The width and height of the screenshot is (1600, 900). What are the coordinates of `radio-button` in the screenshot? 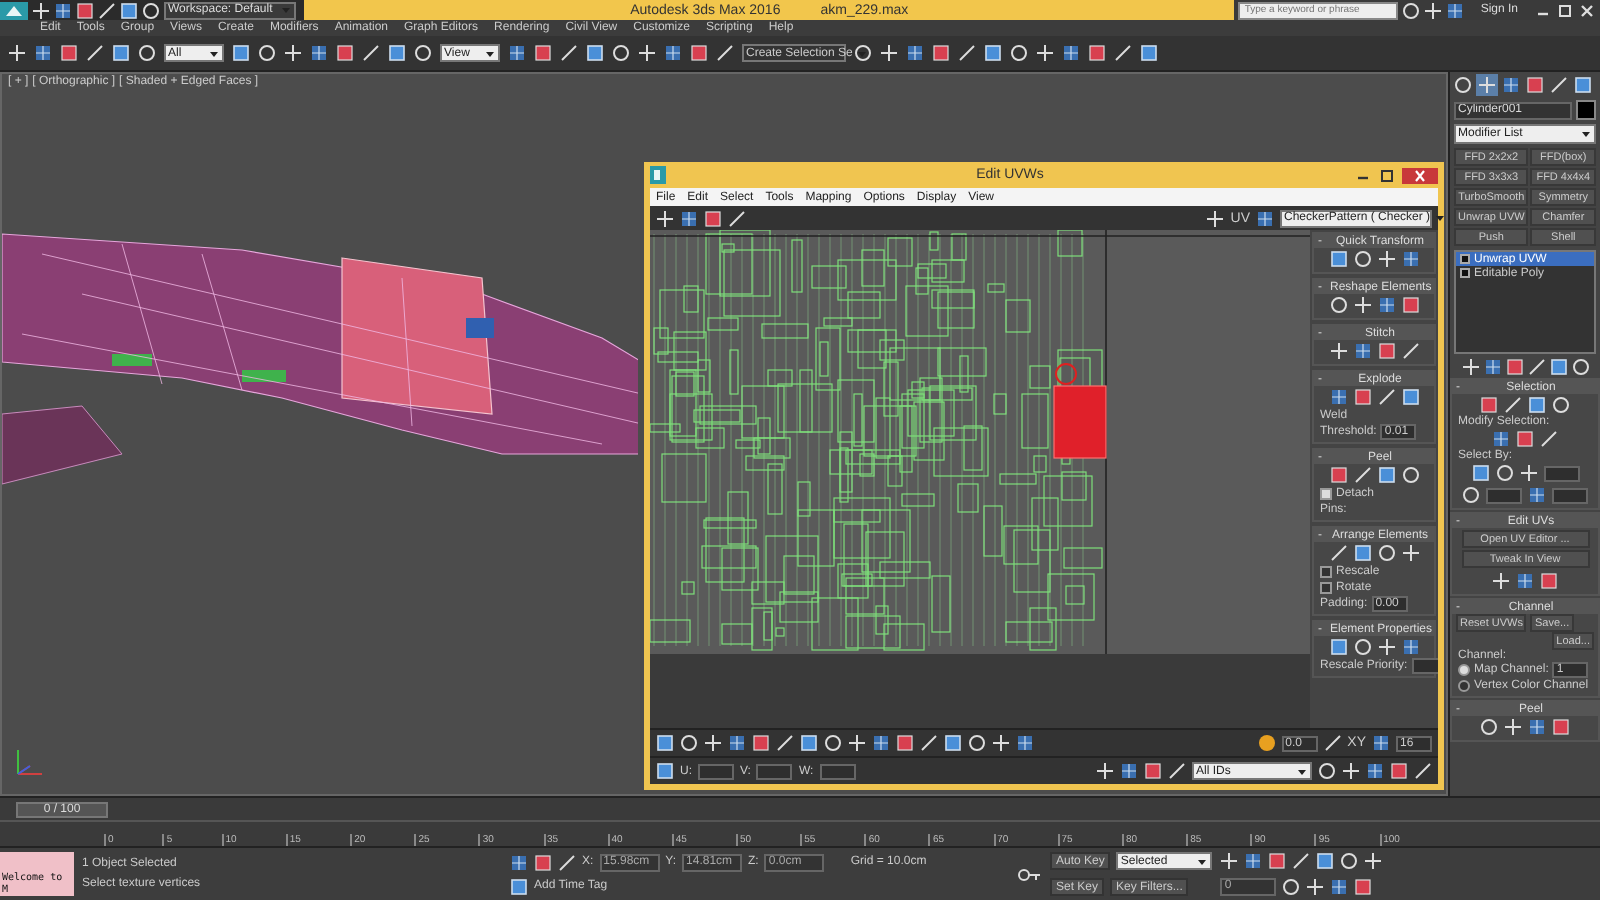 It's located at (1464, 686).